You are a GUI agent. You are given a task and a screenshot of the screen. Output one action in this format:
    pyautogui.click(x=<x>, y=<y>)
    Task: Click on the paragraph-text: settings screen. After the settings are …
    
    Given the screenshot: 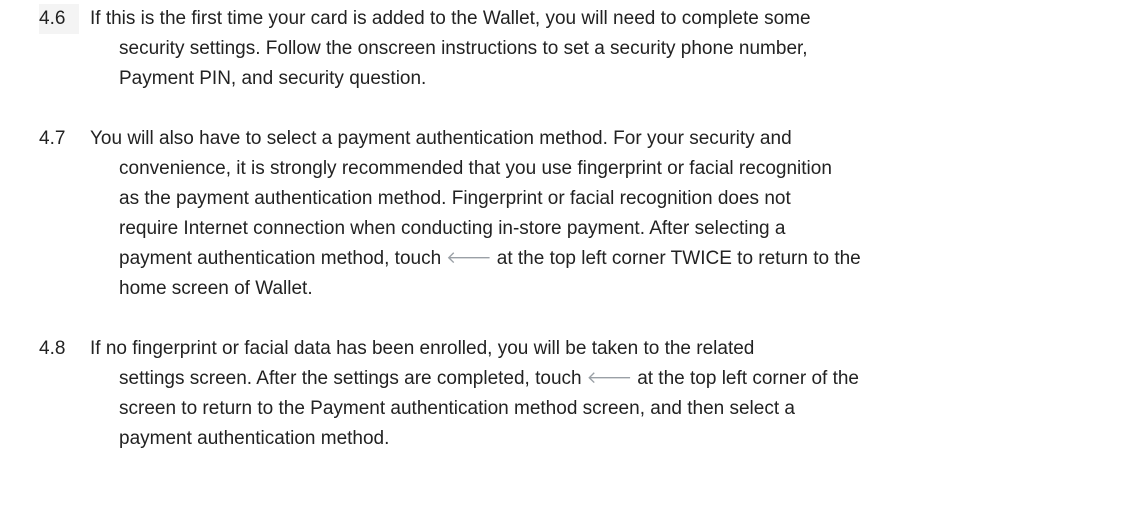 What is the action you would take?
    pyautogui.click(x=350, y=378)
    